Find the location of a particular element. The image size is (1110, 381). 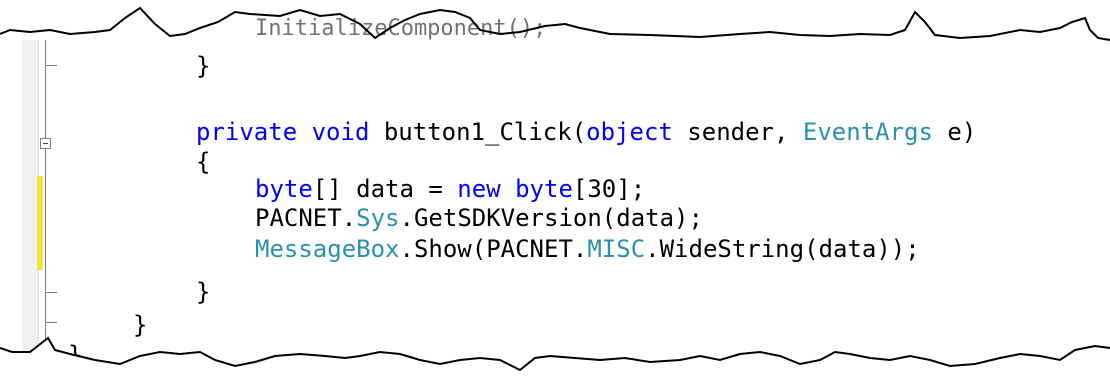

torn-paper-top-edge is located at coordinates (555, 20).